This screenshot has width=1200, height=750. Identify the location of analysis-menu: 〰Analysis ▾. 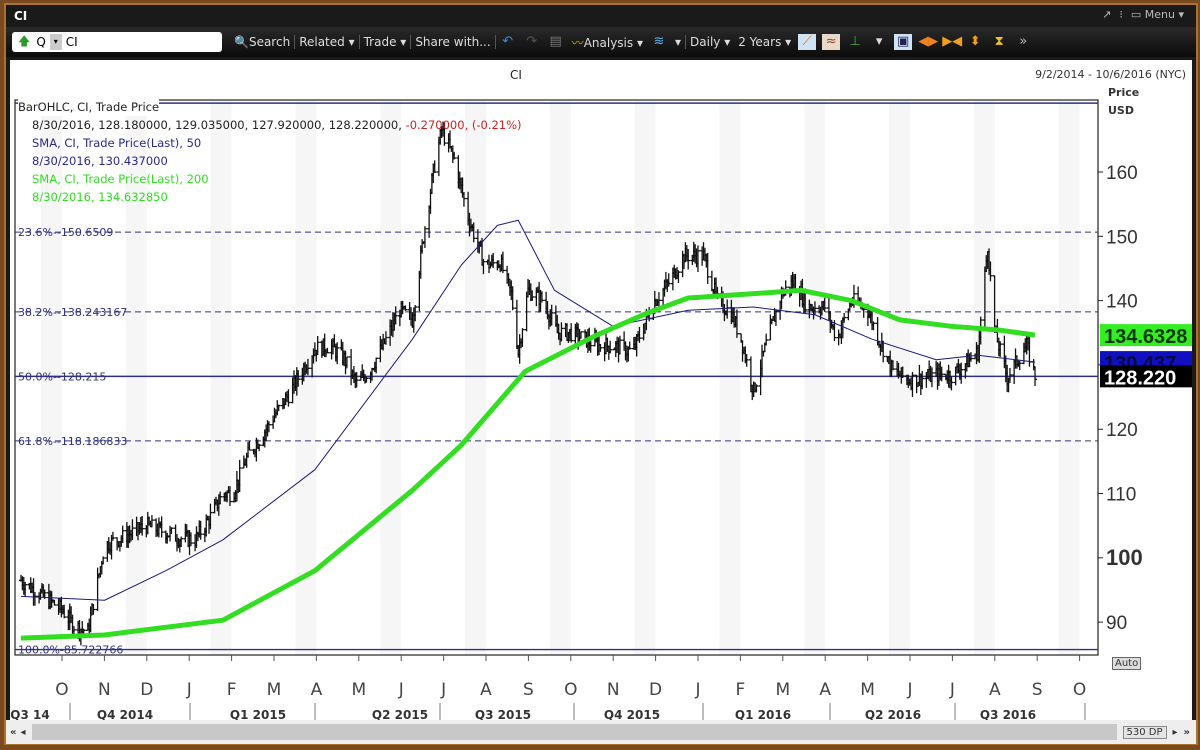
(607, 42).